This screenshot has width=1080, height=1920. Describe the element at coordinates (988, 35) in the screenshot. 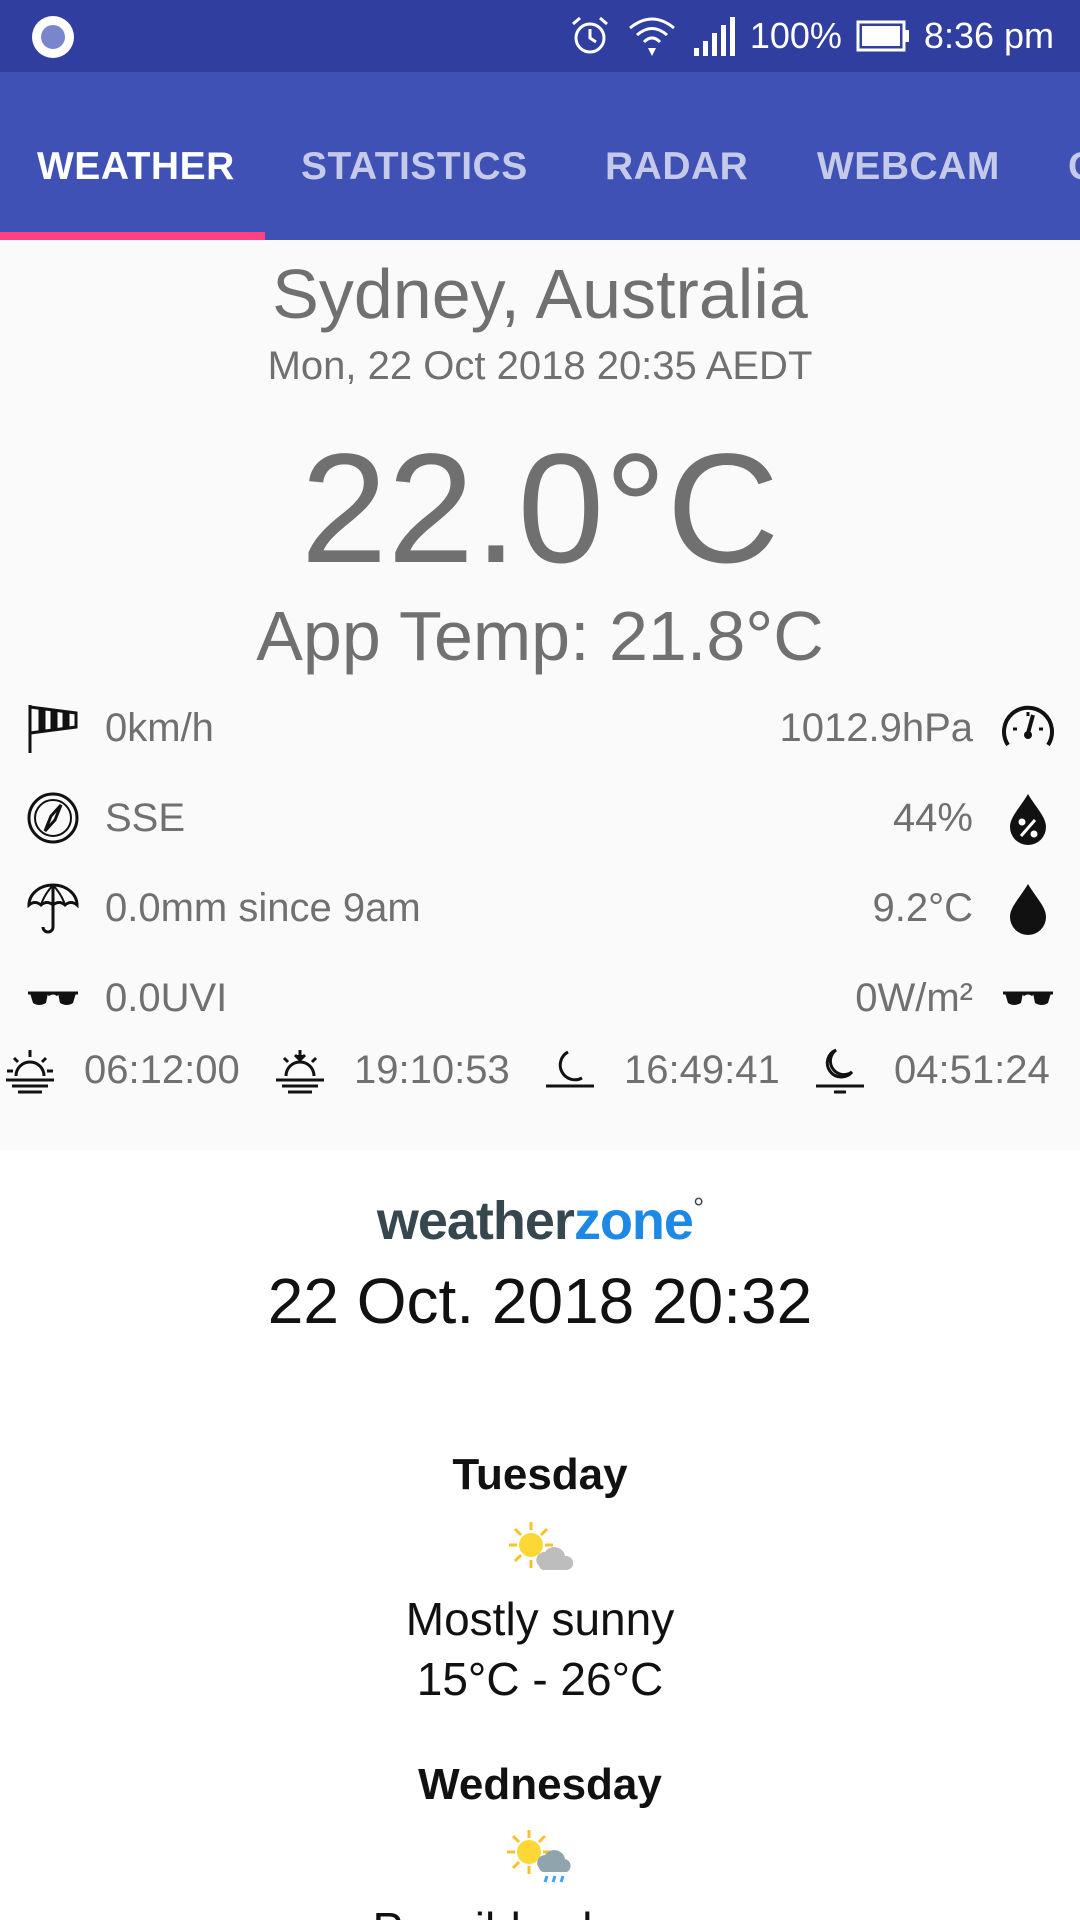

I see `clock: 8:36 pm` at that location.